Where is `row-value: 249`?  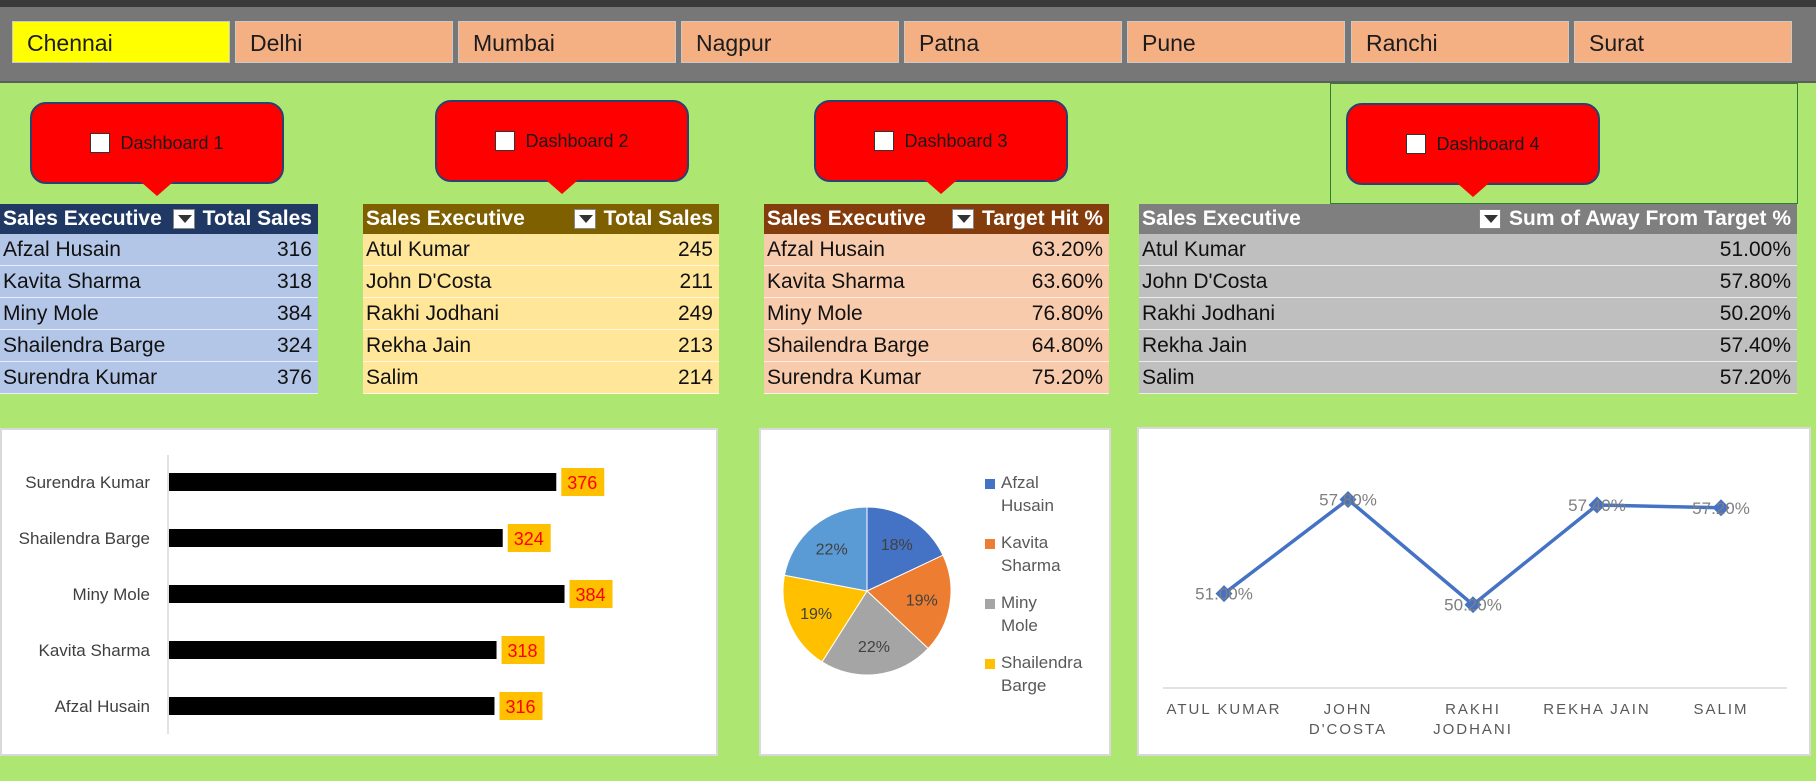 row-value: 249 is located at coordinates (695, 313).